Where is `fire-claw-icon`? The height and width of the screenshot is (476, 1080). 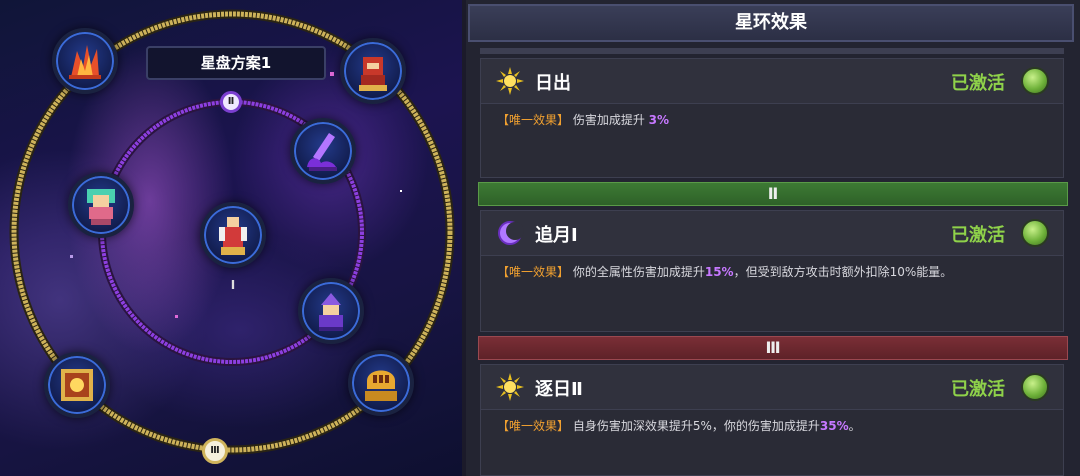 fire-claw-icon is located at coordinates (85, 62).